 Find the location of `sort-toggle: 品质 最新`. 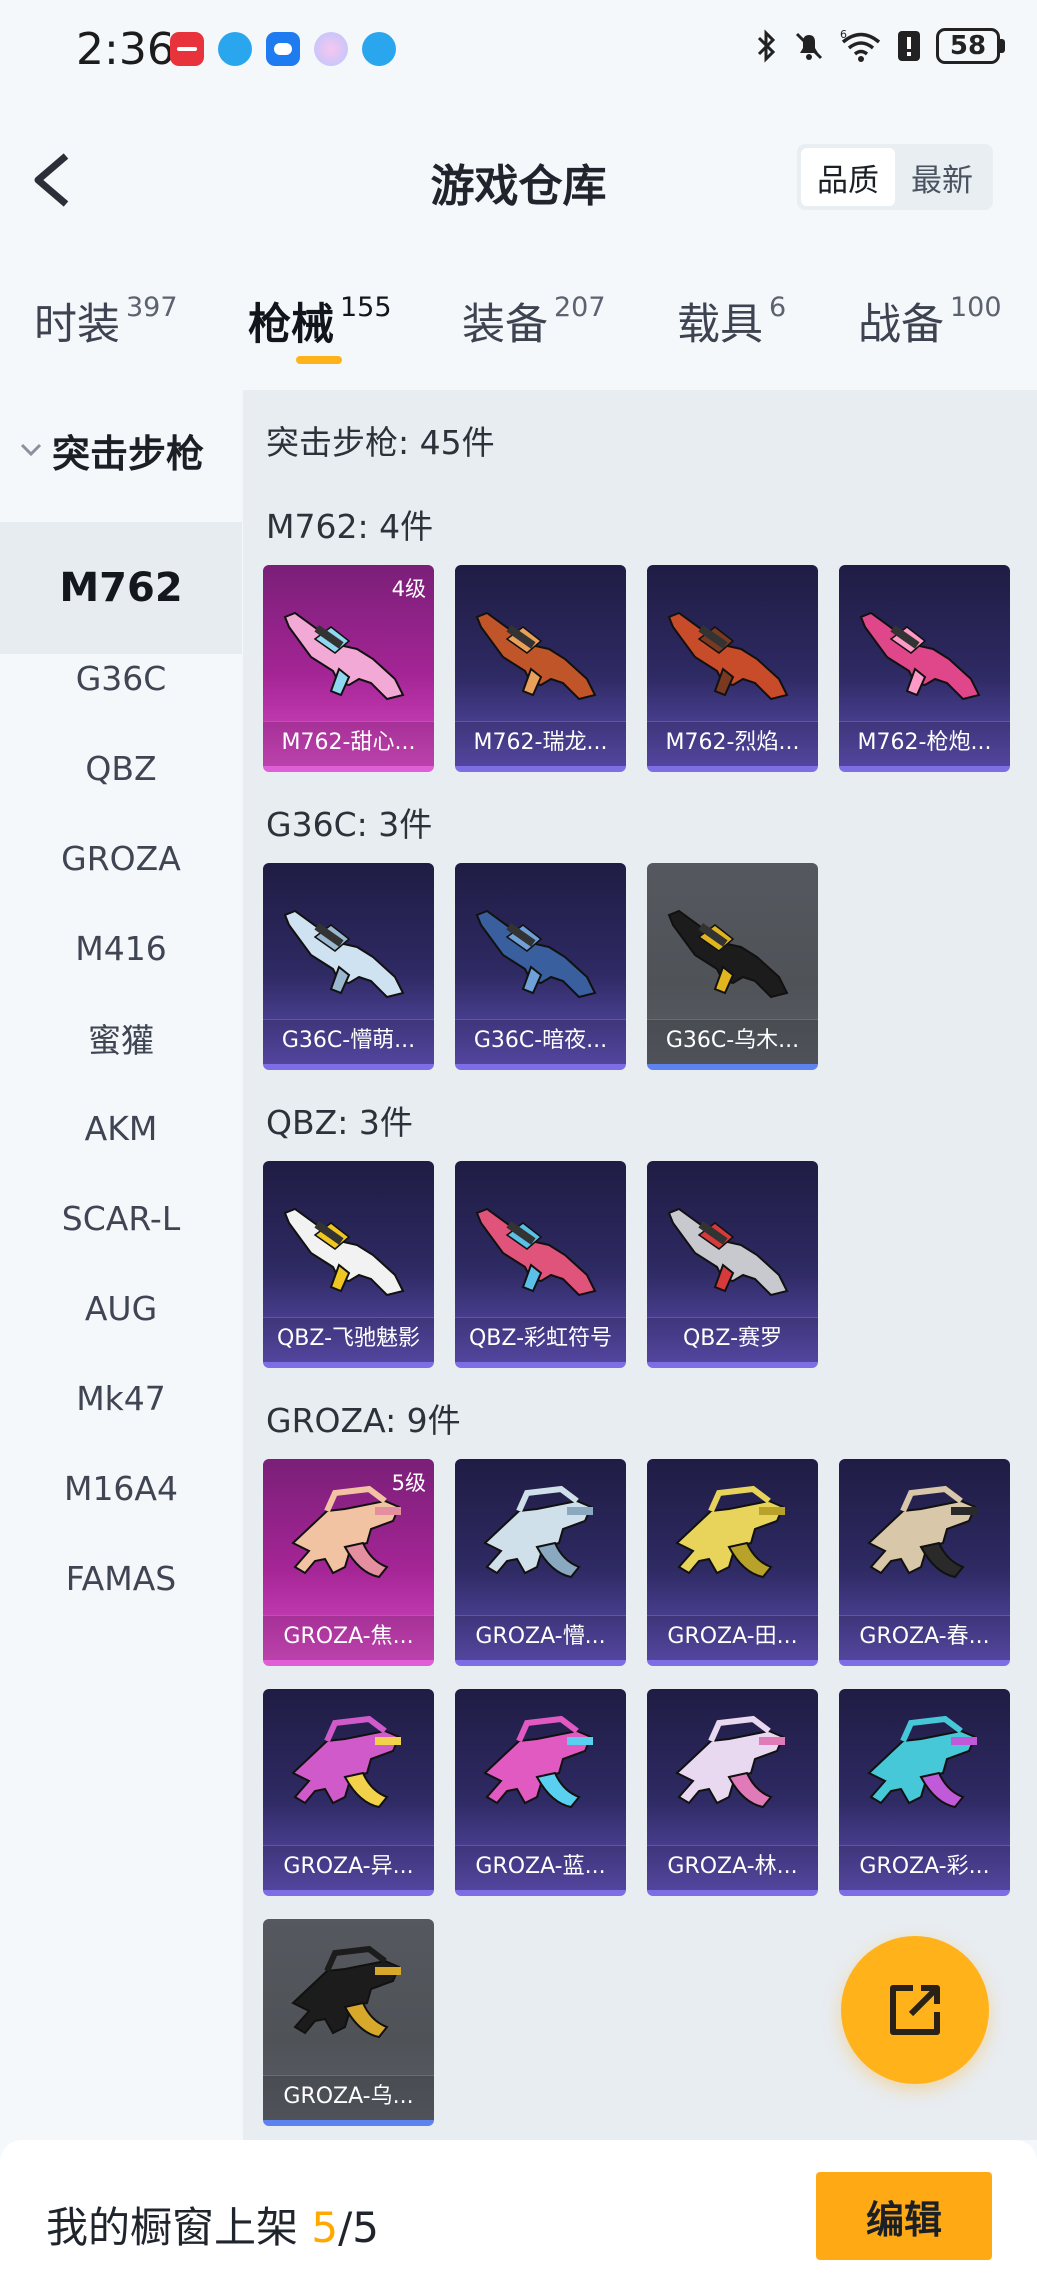

sort-toggle: 品质 最新 is located at coordinates (895, 177).